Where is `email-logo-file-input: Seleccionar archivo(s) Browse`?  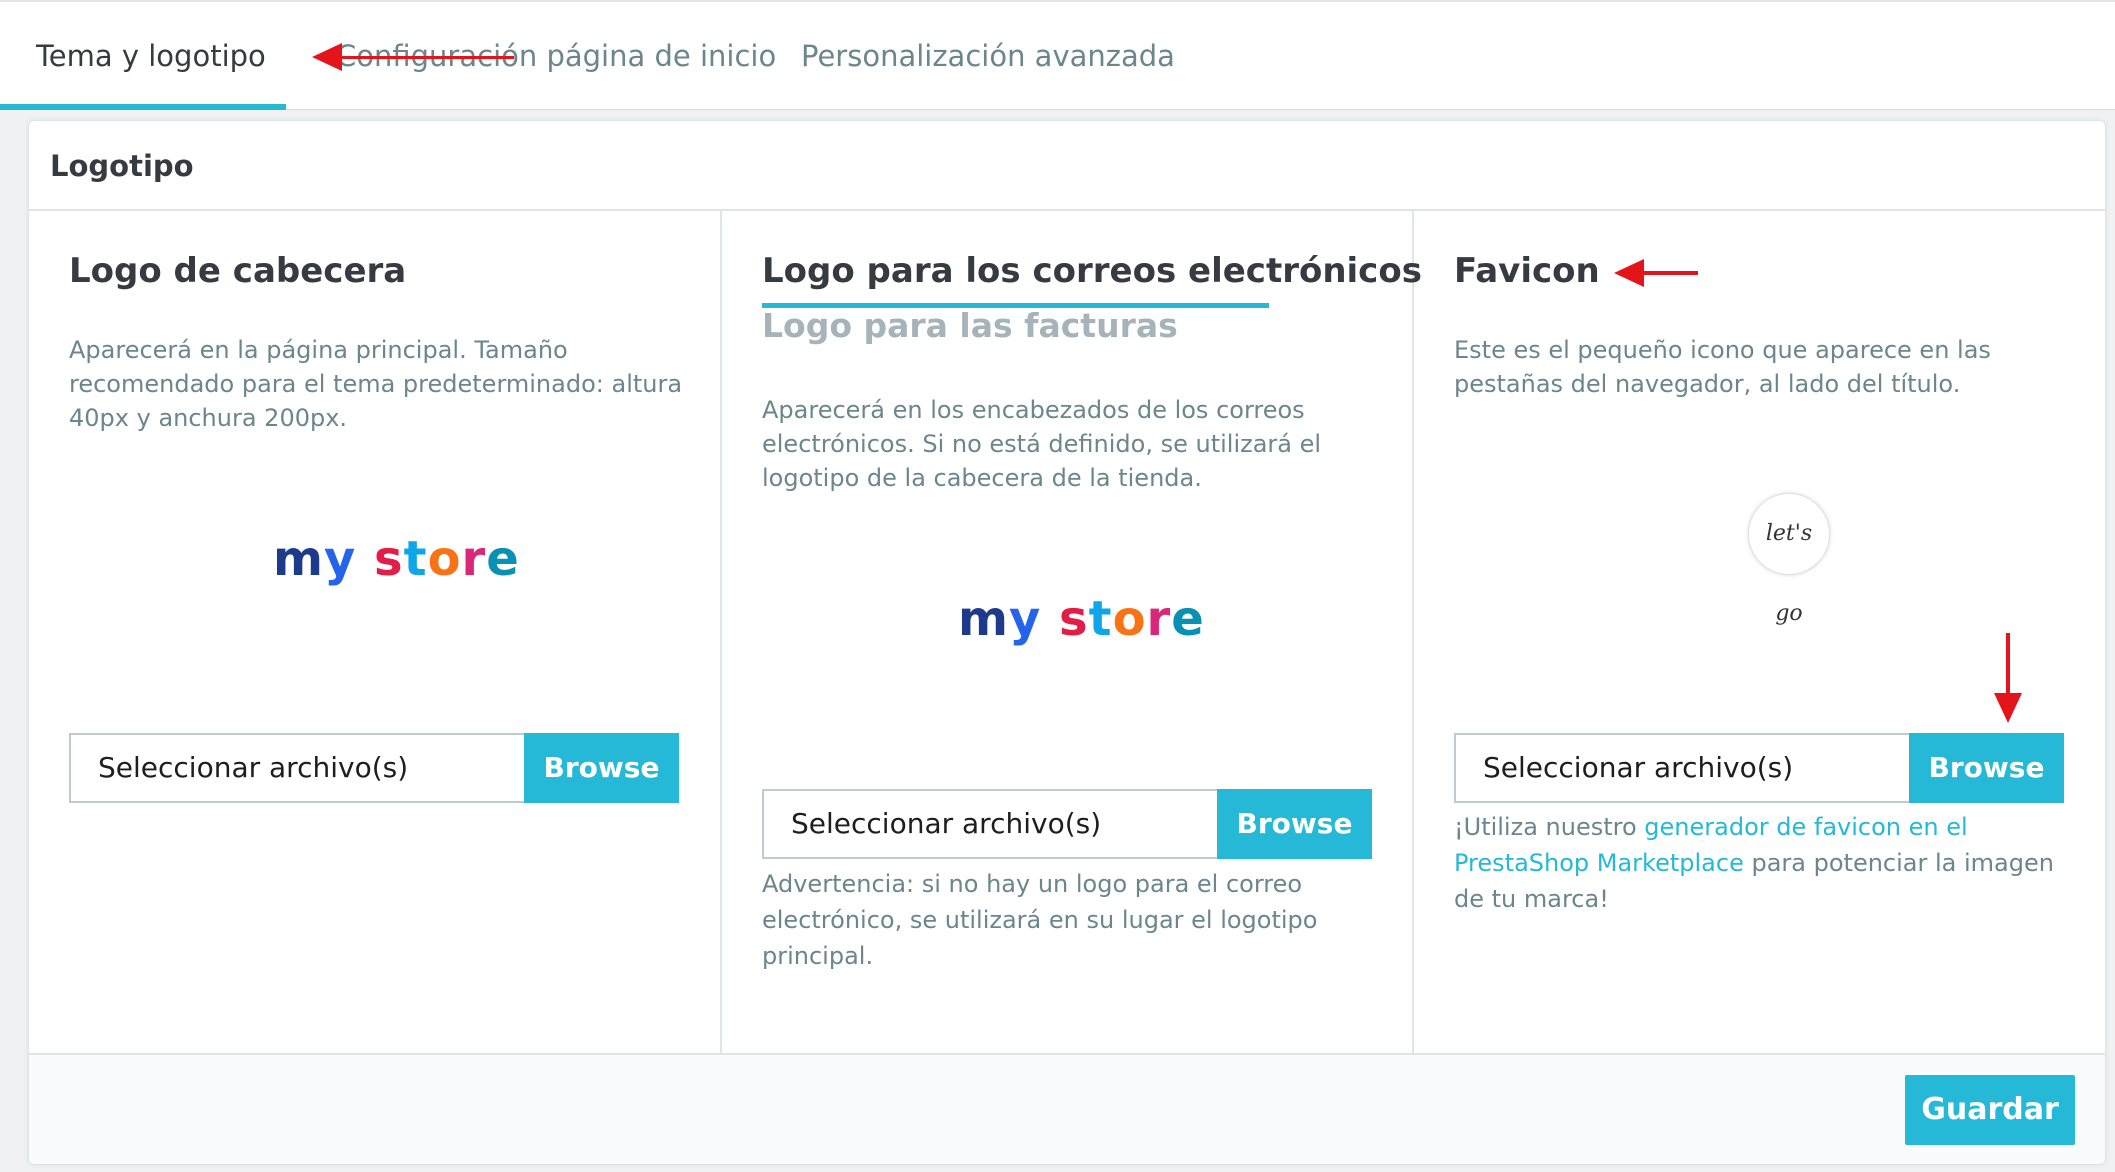 email-logo-file-input: Seleccionar archivo(s) Browse is located at coordinates (1067, 824).